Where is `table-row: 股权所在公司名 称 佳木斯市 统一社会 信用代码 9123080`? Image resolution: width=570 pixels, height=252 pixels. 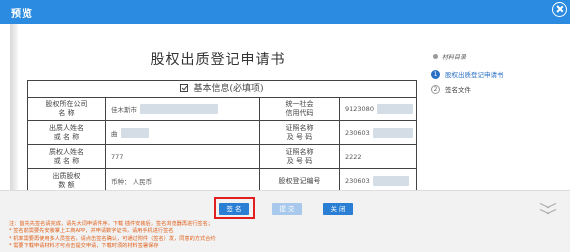 table-row: 股权所在公司名 称 佳木斯市 统一社会 信用代码 9123080 is located at coordinates (222, 109).